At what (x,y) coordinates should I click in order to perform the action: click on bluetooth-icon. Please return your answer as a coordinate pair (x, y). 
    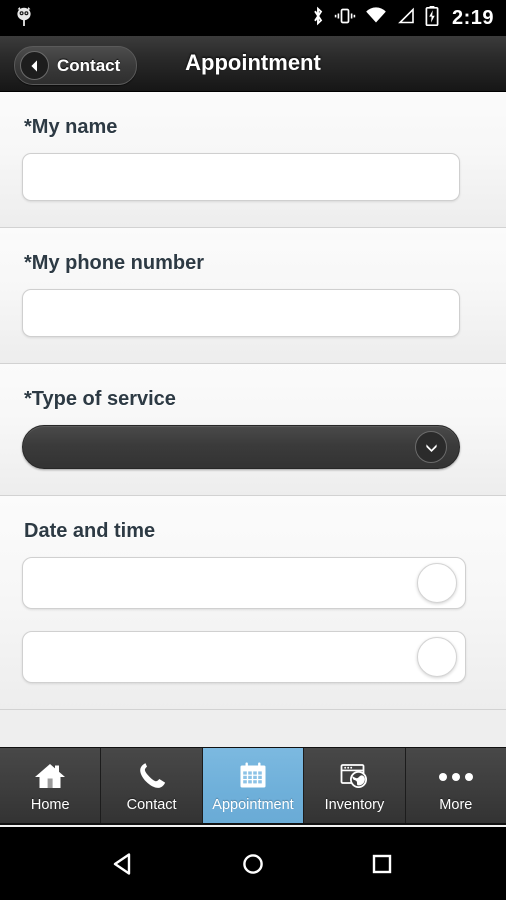
    Looking at the image, I should click on (318, 18).